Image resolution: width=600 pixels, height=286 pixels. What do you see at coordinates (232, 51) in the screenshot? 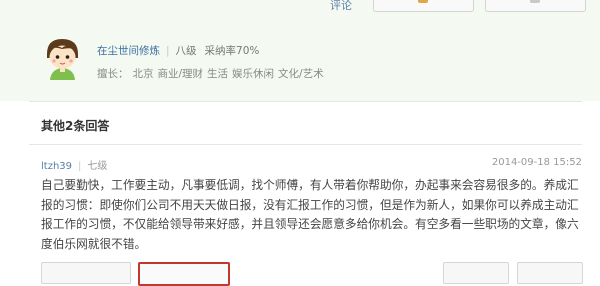
I see `adoption-rate: 采纳率70%` at bounding box center [232, 51].